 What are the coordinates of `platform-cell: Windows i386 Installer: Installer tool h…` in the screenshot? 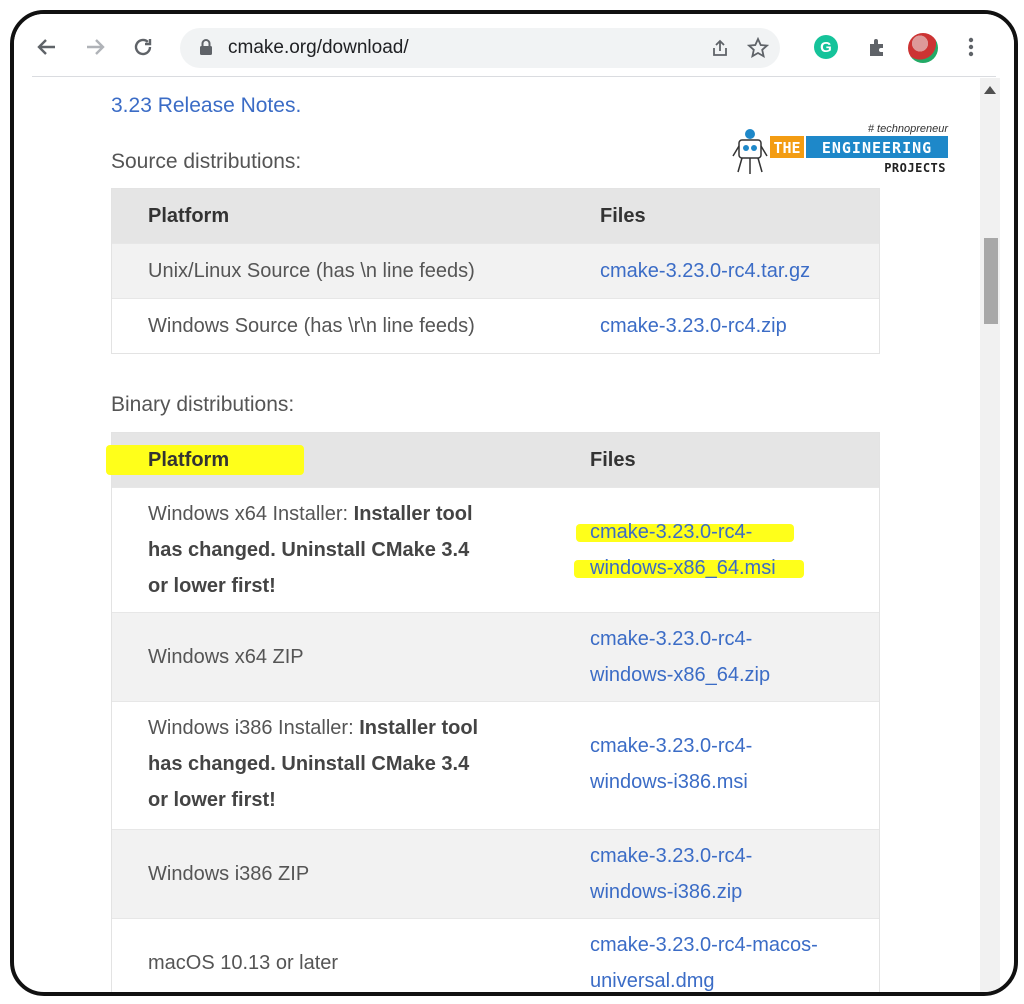 It's located at (313, 764).